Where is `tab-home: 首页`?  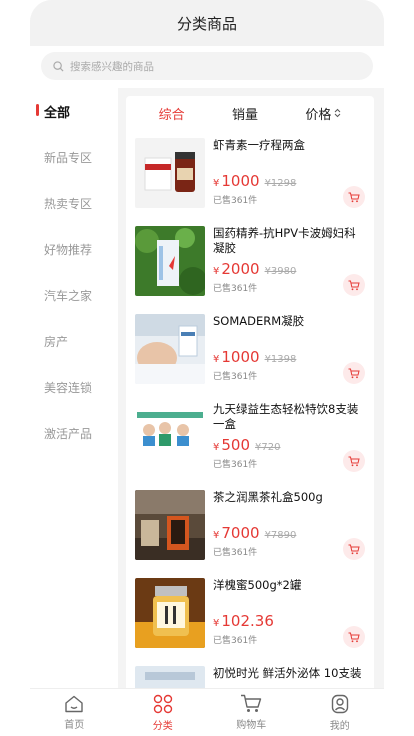
tab-home: 首页 is located at coordinates (74, 712).